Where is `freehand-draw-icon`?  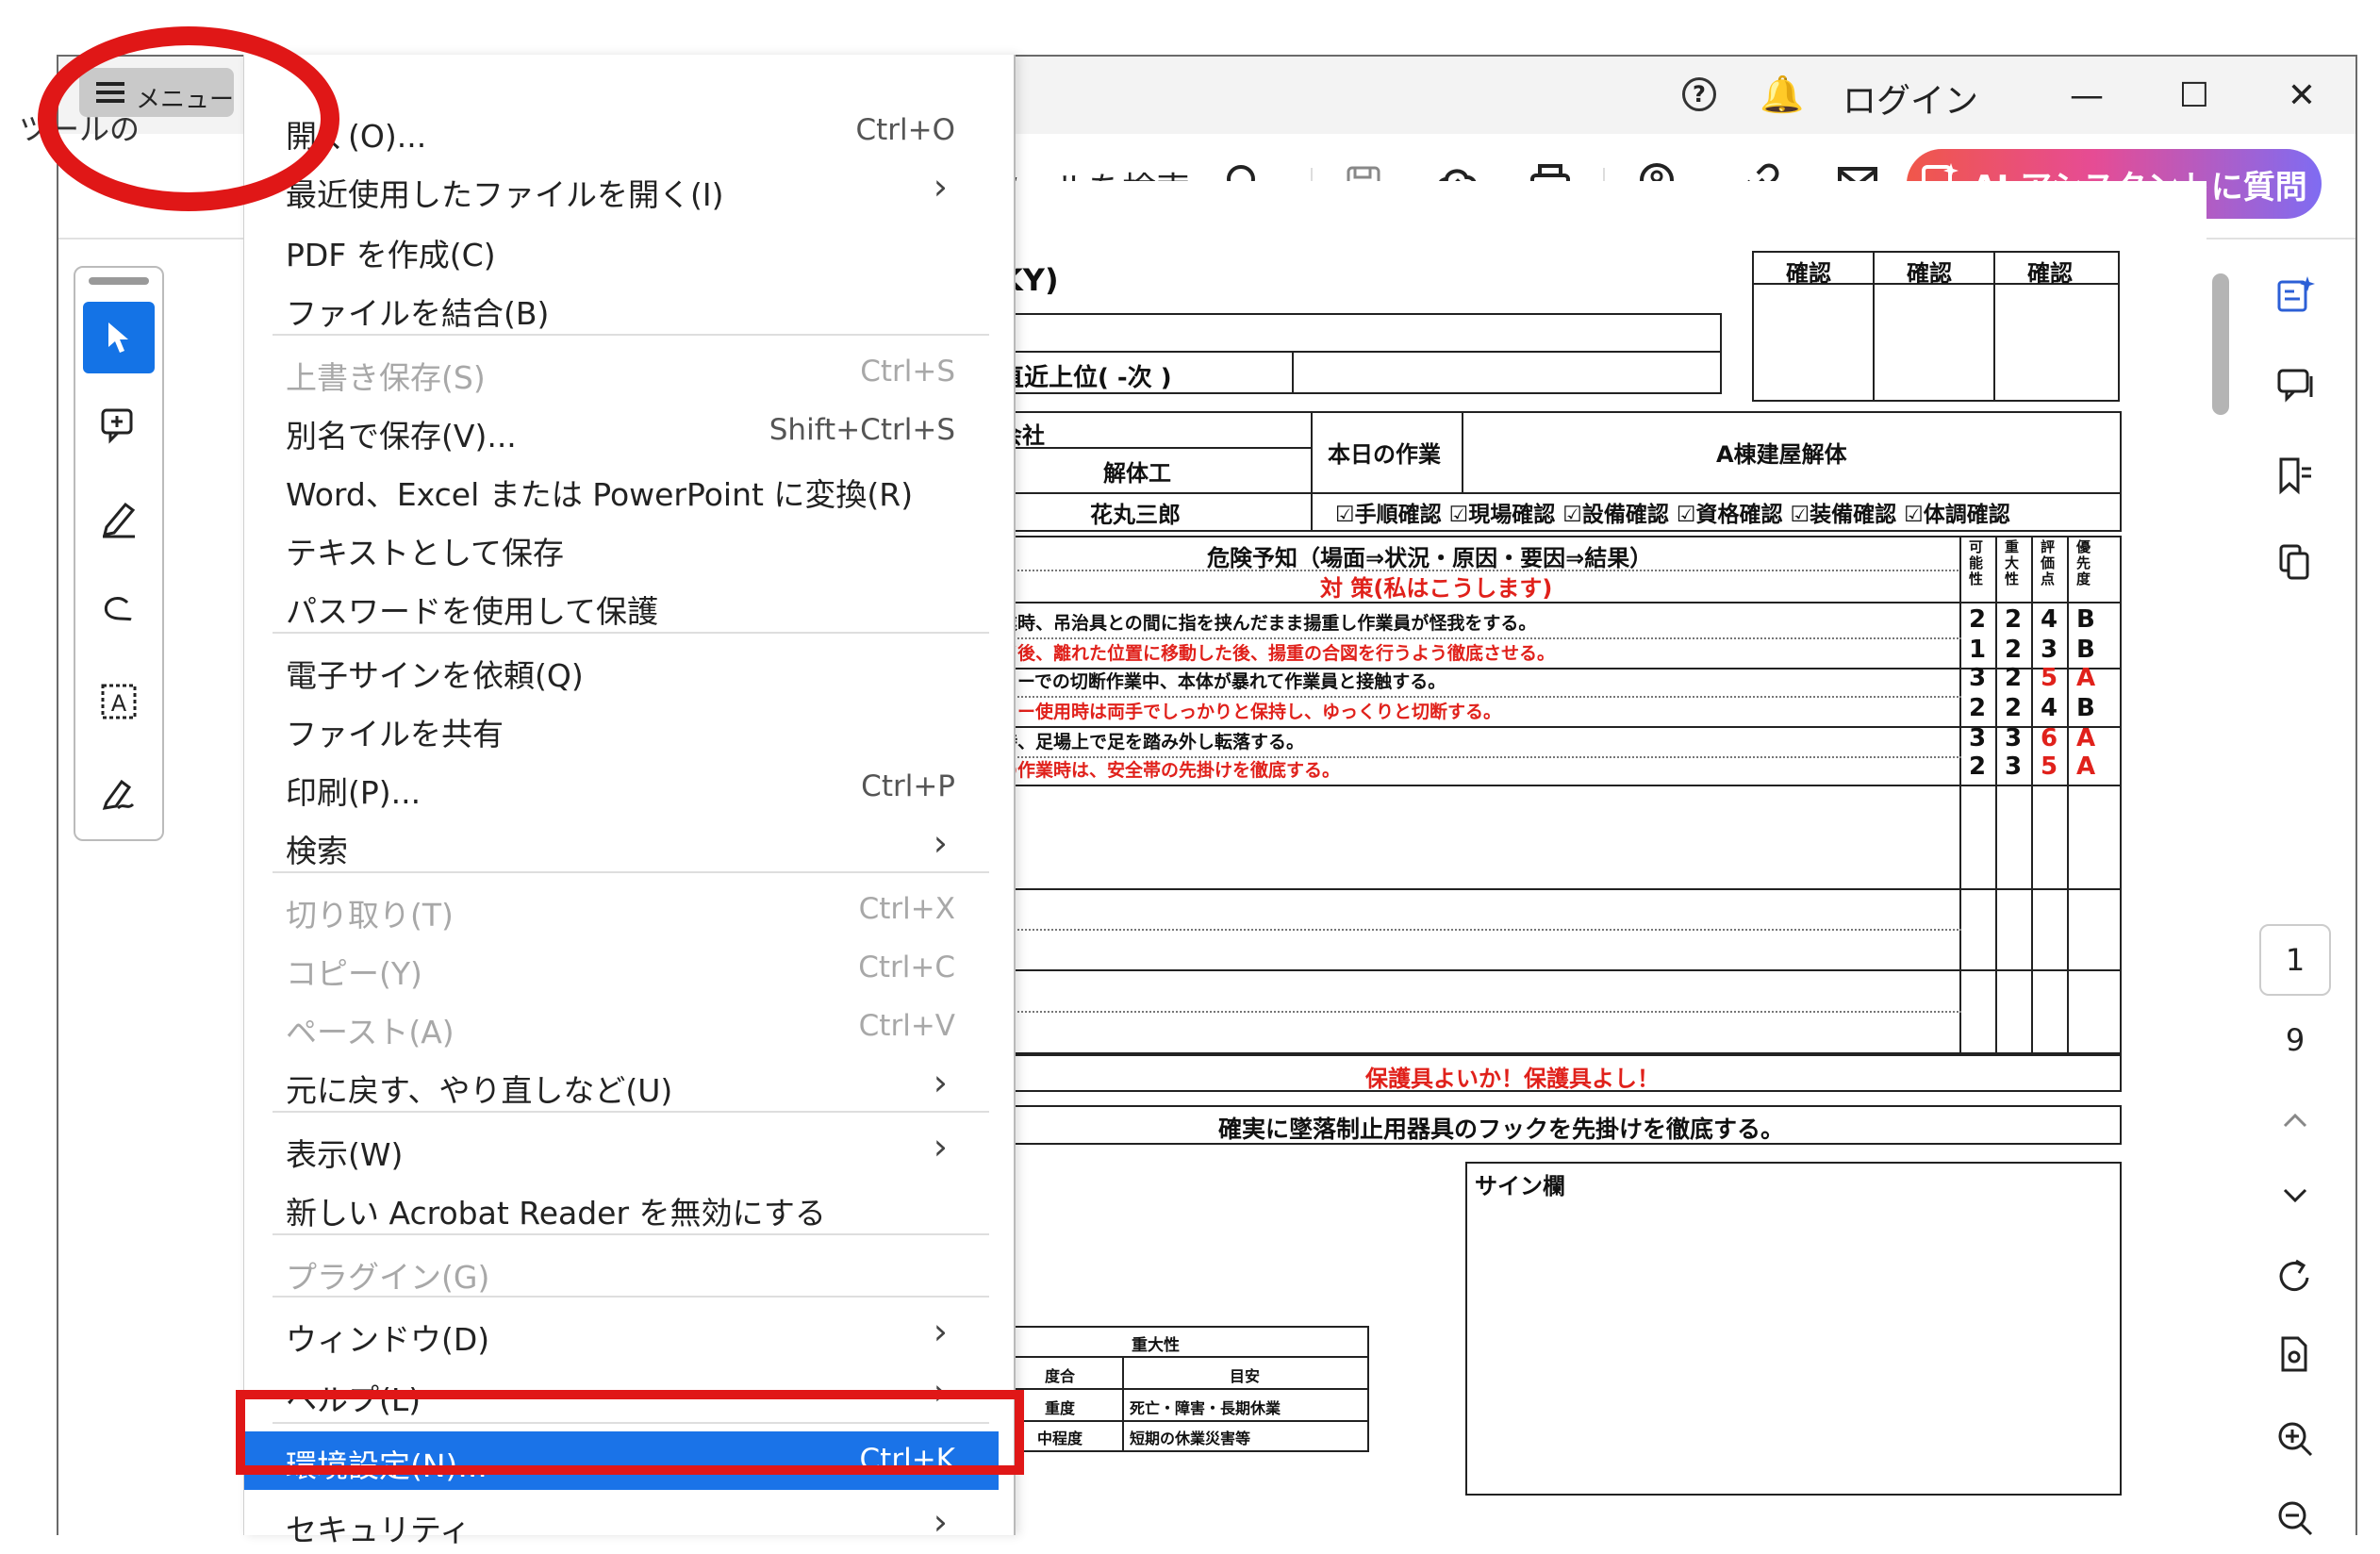 freehand-draw-icon is located at coordinates (119, 611).